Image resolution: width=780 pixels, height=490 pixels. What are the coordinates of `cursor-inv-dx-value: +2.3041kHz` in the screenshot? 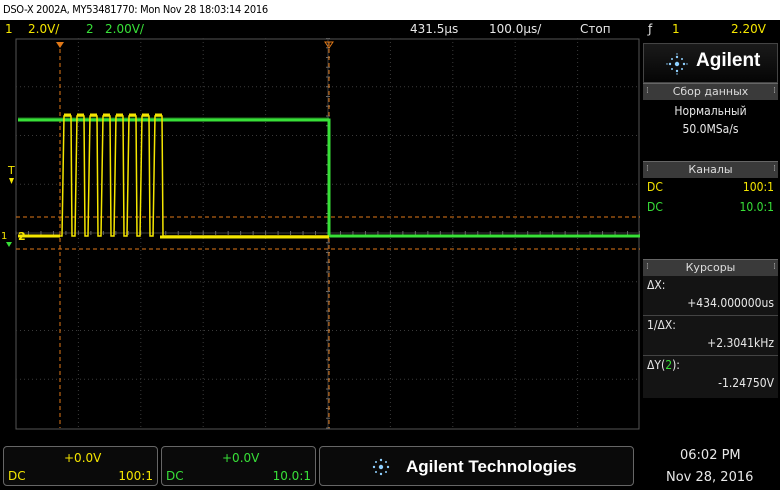 It's located at (740, 343).